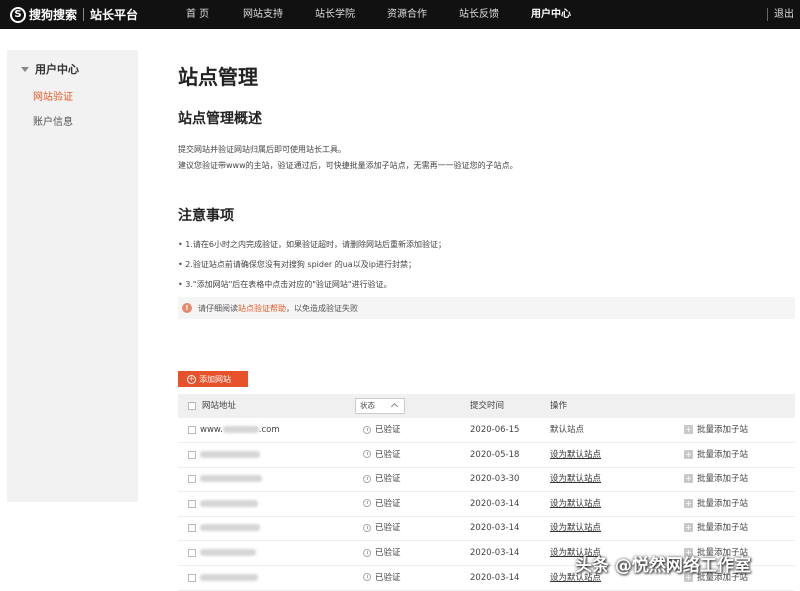 Image resolution: width=800 pixels, height=591 pixels. I want to click on sidebar-item-account-info: 账户信息, so click(53, 120).